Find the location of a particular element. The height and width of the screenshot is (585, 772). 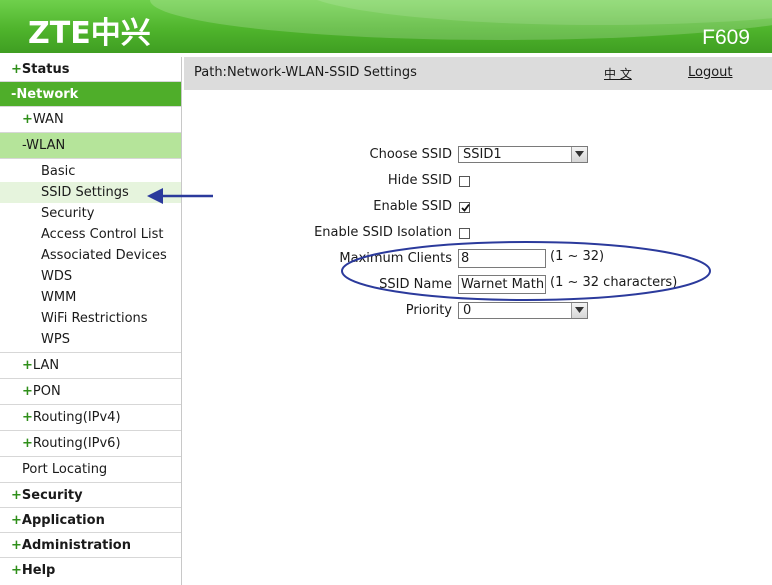

breadcrumb: Path:Network-WLAN-SSID Settings is located at coordinates (305, 72).